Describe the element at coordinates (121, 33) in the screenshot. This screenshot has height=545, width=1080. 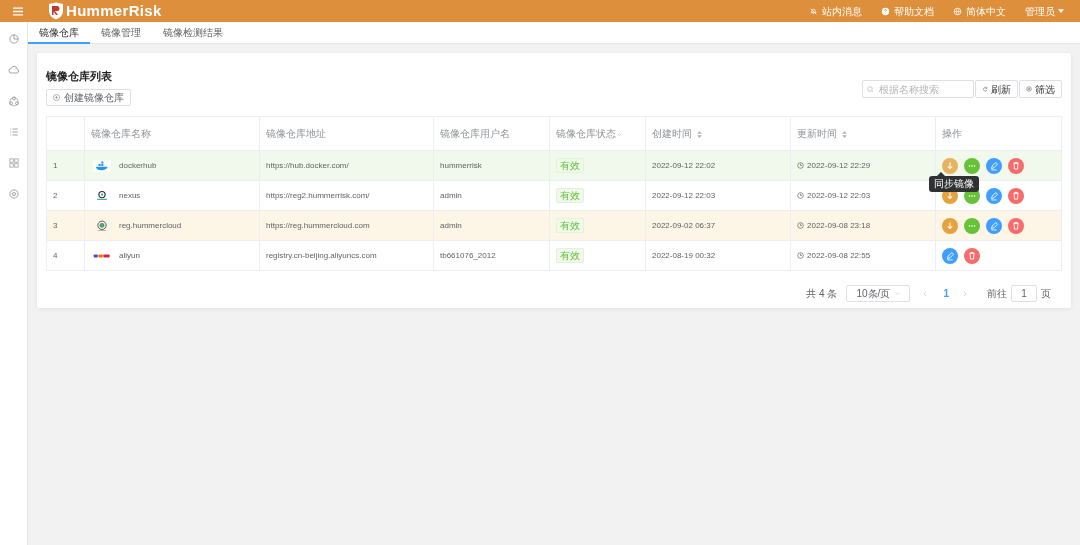
I see `tab: 镜像管理` at that location.